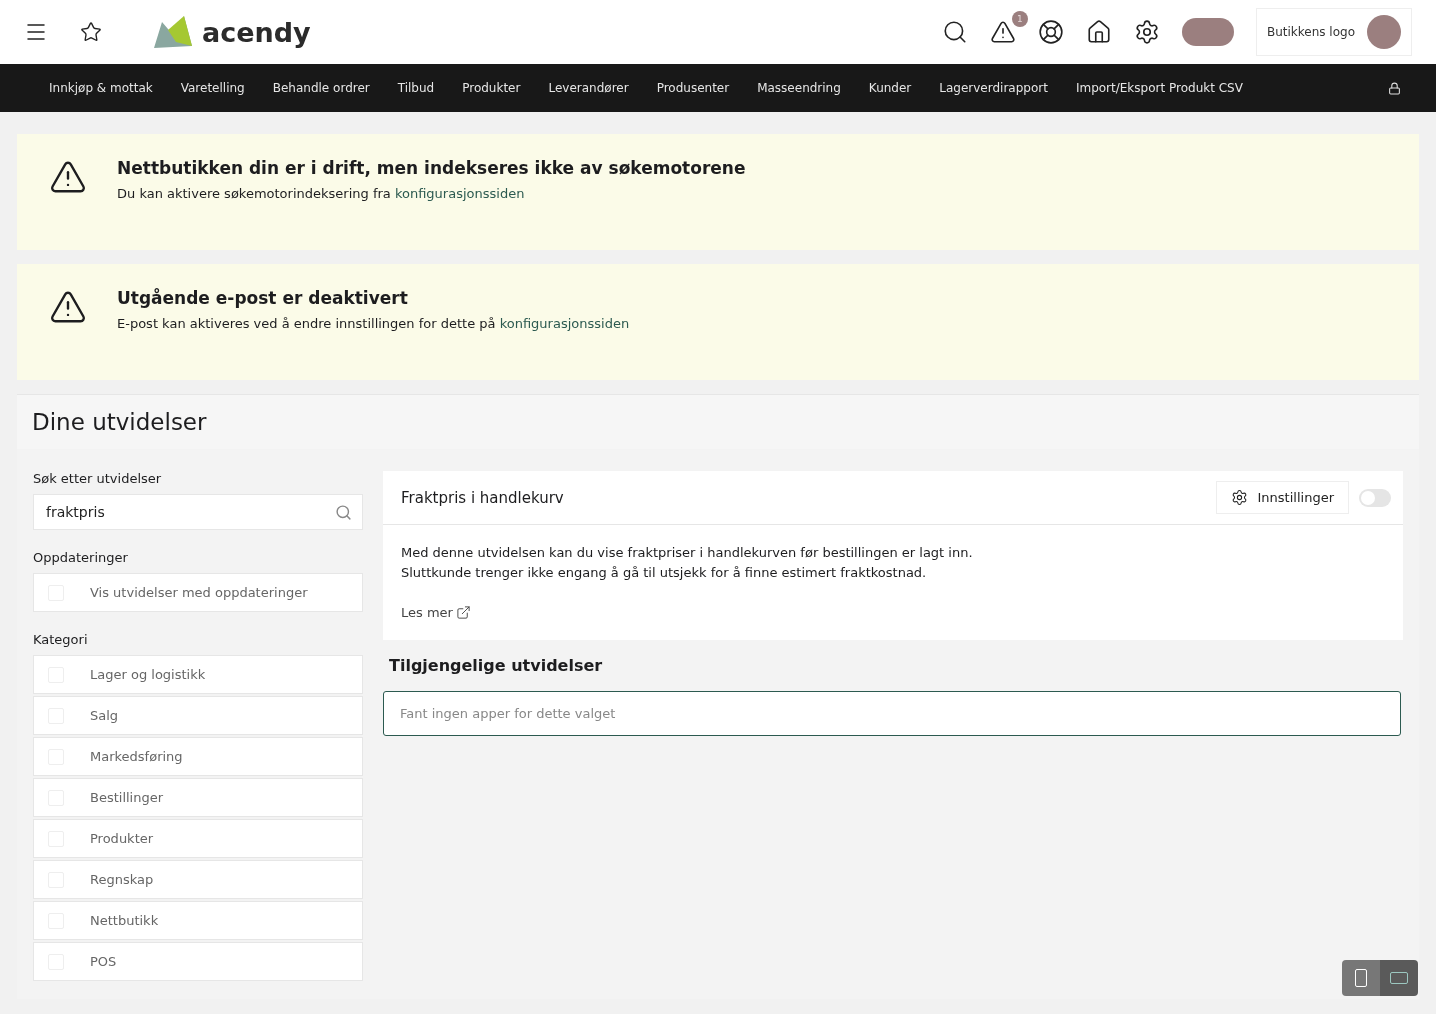  Describe the element at coordinates (212, 88) in the screenshot. I see `nav-link: Varetelling` at that location.